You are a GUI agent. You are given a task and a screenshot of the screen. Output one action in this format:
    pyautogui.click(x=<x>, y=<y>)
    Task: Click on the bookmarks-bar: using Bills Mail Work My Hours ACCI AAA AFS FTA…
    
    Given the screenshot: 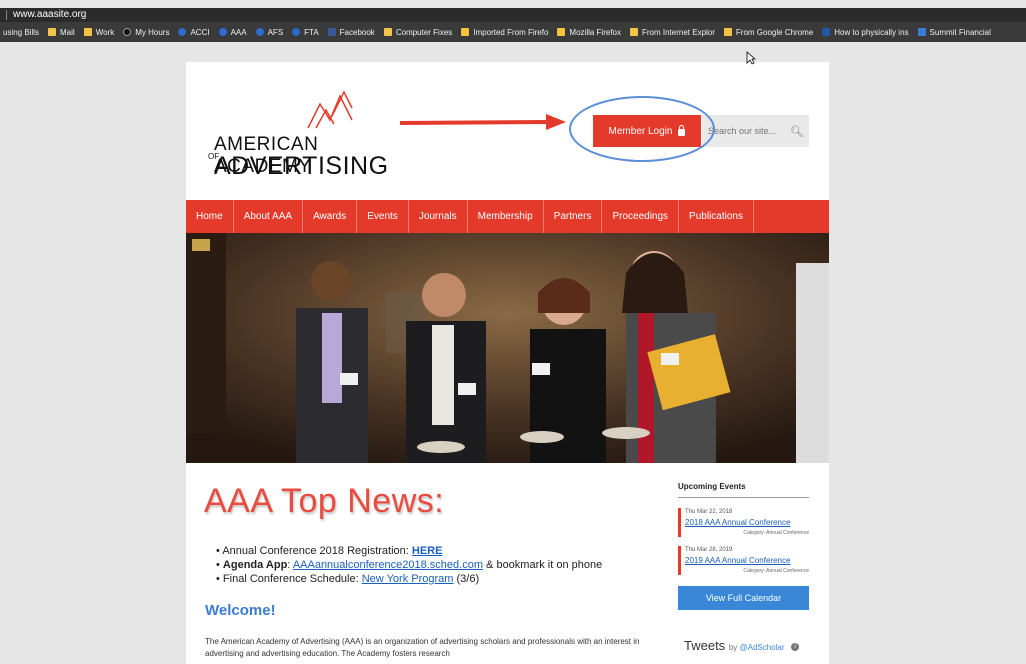 What is the action you would take?
    pyautogui.click(x=513, y=32)
    